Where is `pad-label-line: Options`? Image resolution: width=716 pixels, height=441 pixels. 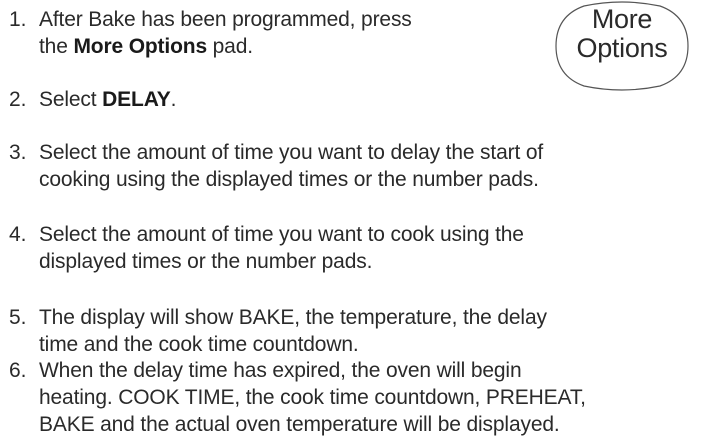 pad-label-line: Options is located at coordinates (622, 48).